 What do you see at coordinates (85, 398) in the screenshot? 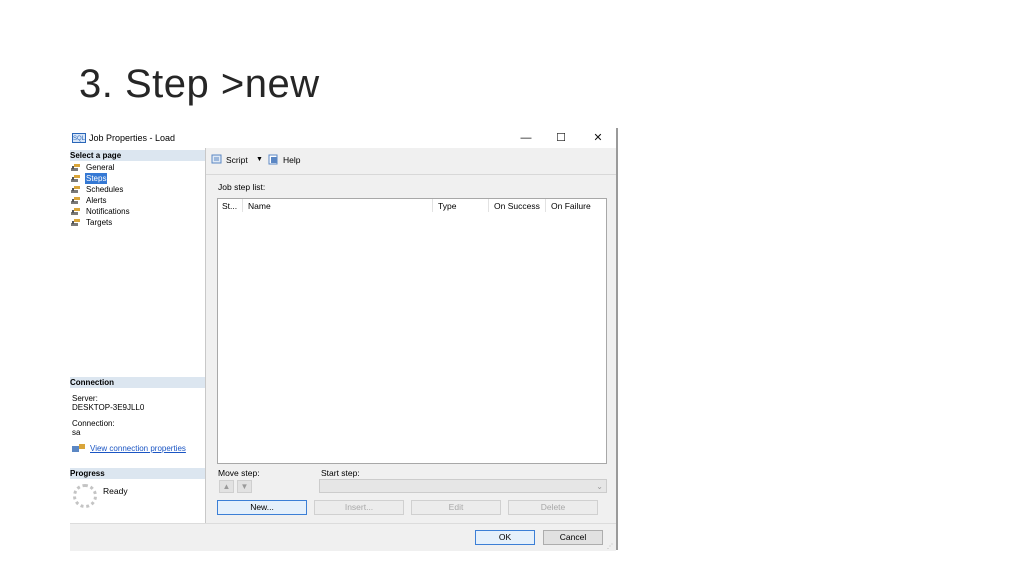
I see `server-label: Server:` at bounding box center [85, 398].